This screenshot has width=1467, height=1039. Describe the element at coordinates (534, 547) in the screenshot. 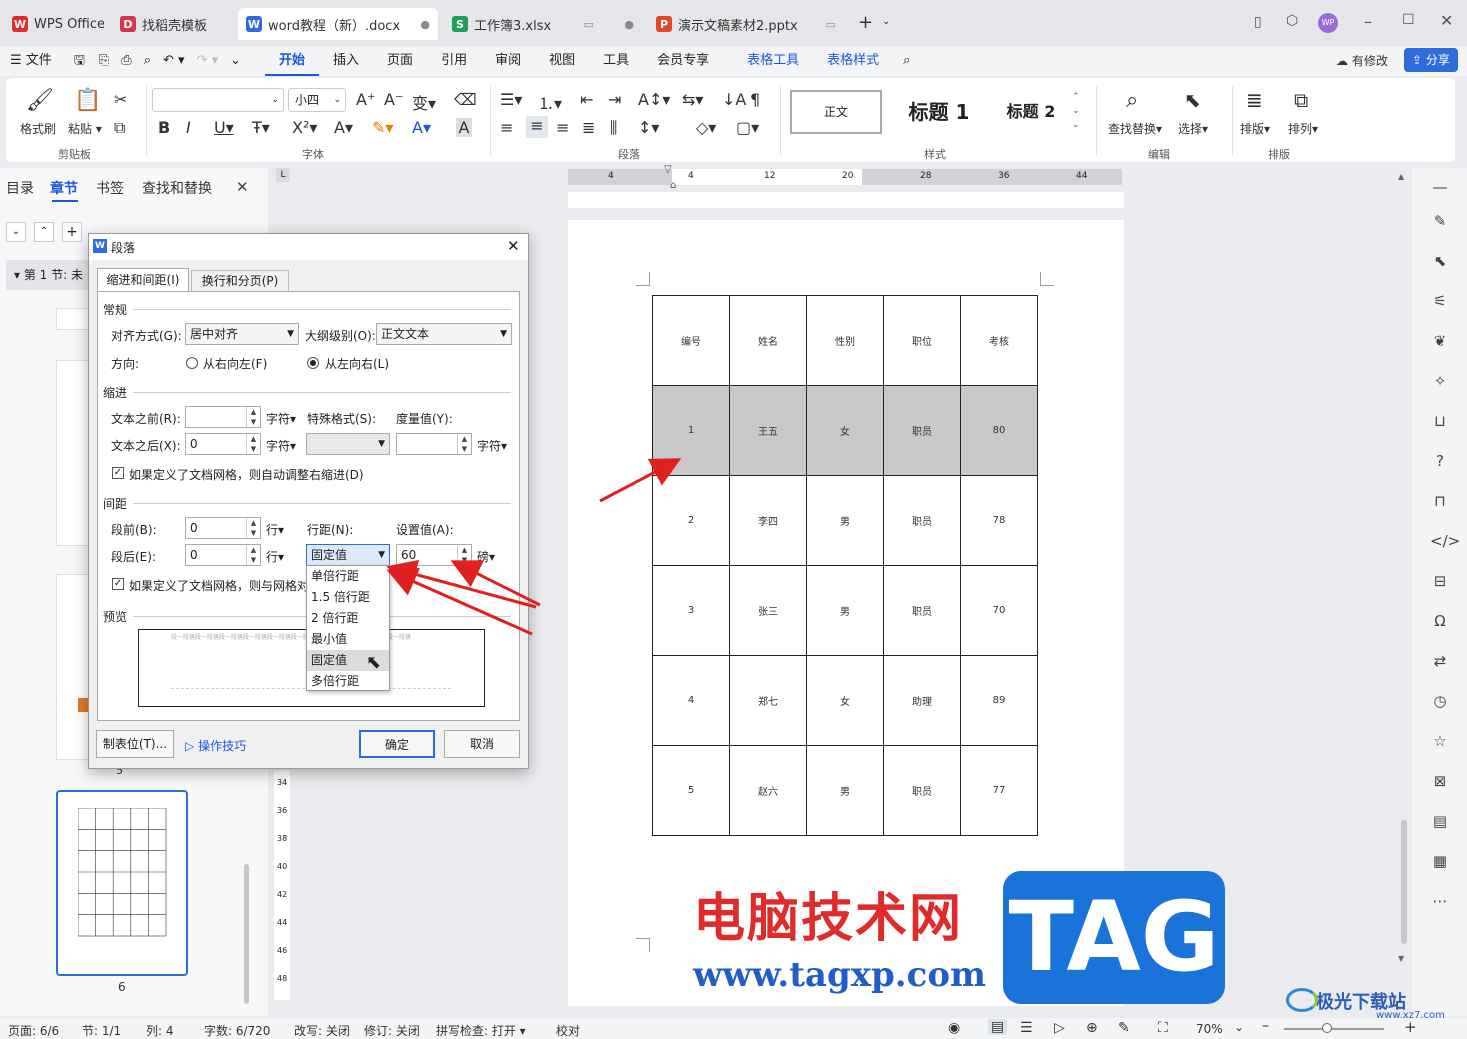

I see `annotation-arrows` at that location.